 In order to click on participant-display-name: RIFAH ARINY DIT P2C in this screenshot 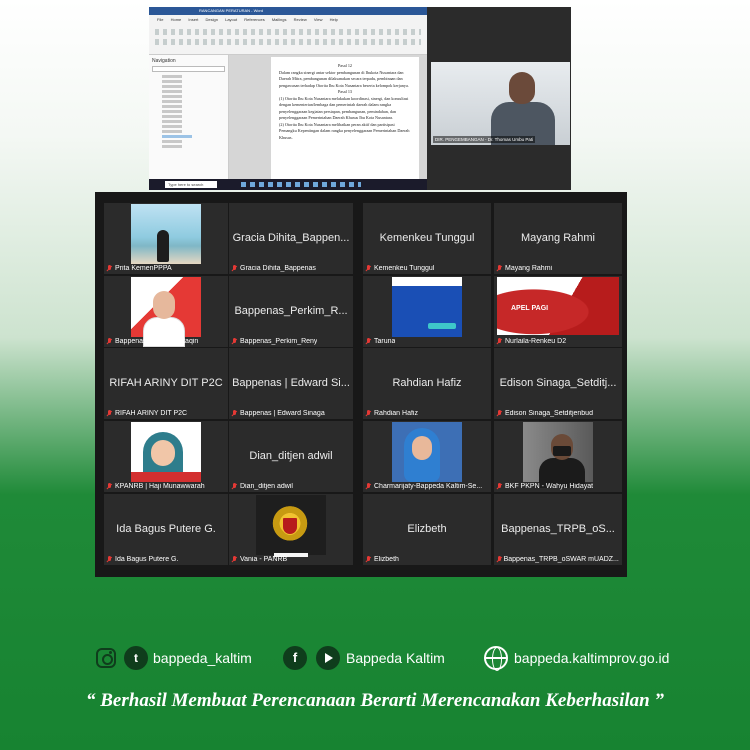, I will do `click(166, 382)`.